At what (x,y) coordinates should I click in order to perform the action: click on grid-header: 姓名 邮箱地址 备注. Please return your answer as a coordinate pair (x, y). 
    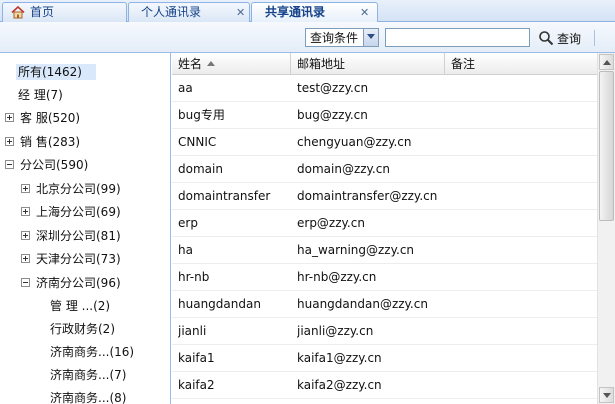
    Looking at the image, I should click on (384, 64).